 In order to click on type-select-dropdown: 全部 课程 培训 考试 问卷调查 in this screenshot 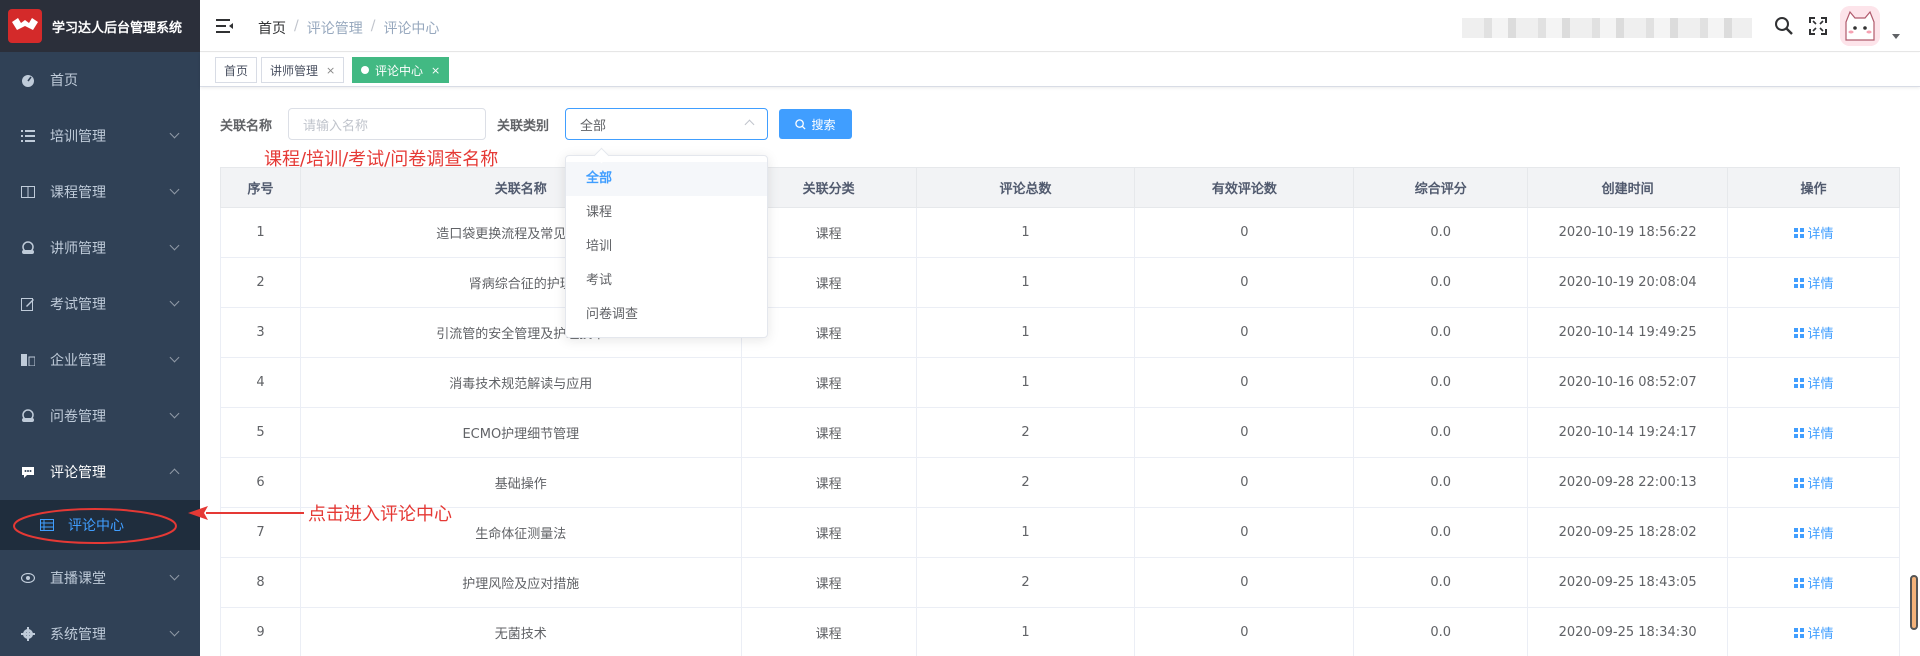, I will do `click(666, 246)`.